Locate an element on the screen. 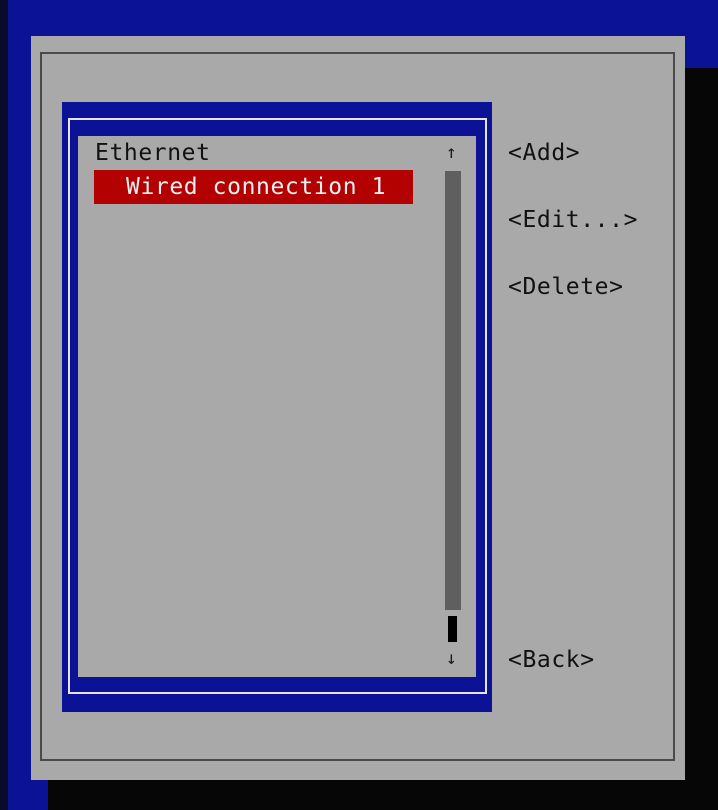 Image resolution: width=718 pixels, height=810 pixels. scrollbar-thumb is located at coordinates (452, 629).